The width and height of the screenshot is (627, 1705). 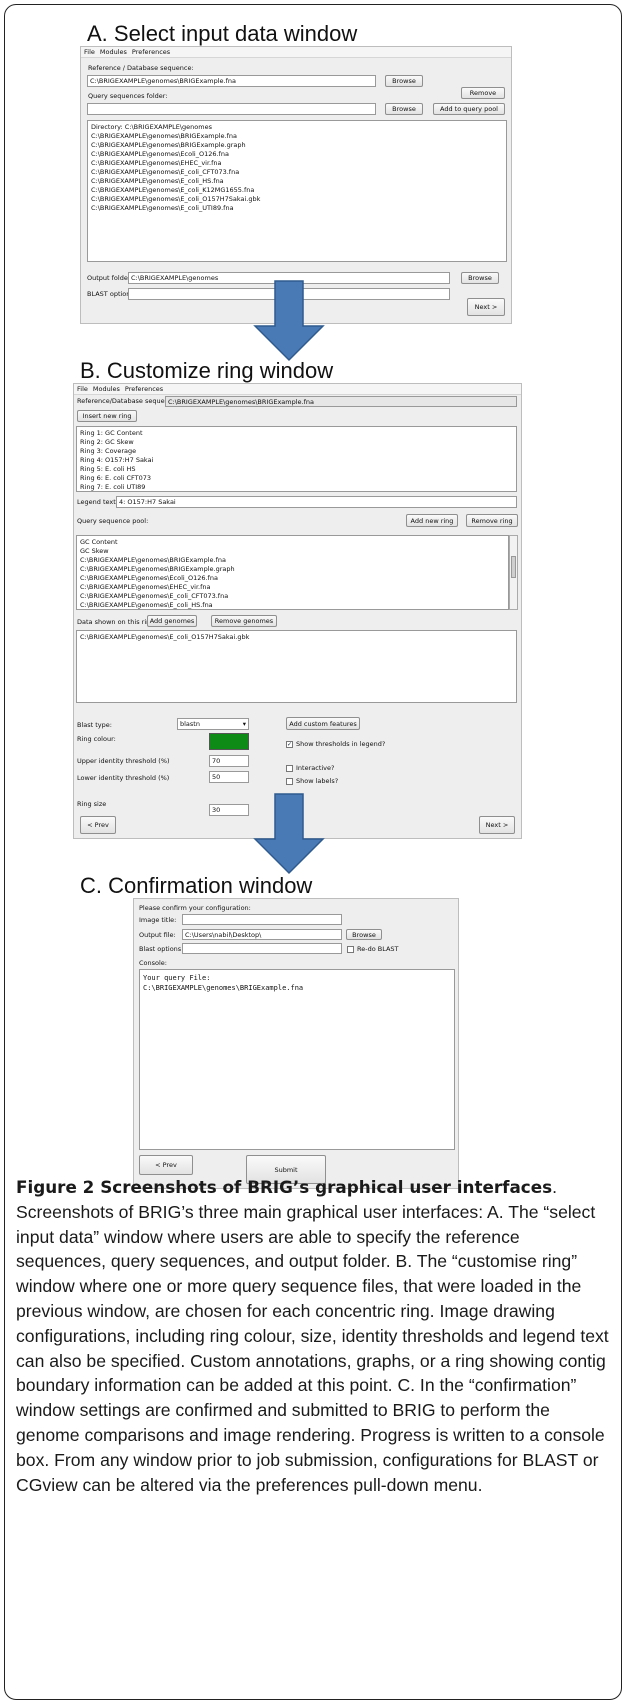 I want to click on remove-genomes-button: Remove genomes, so click(x=244, y=621).